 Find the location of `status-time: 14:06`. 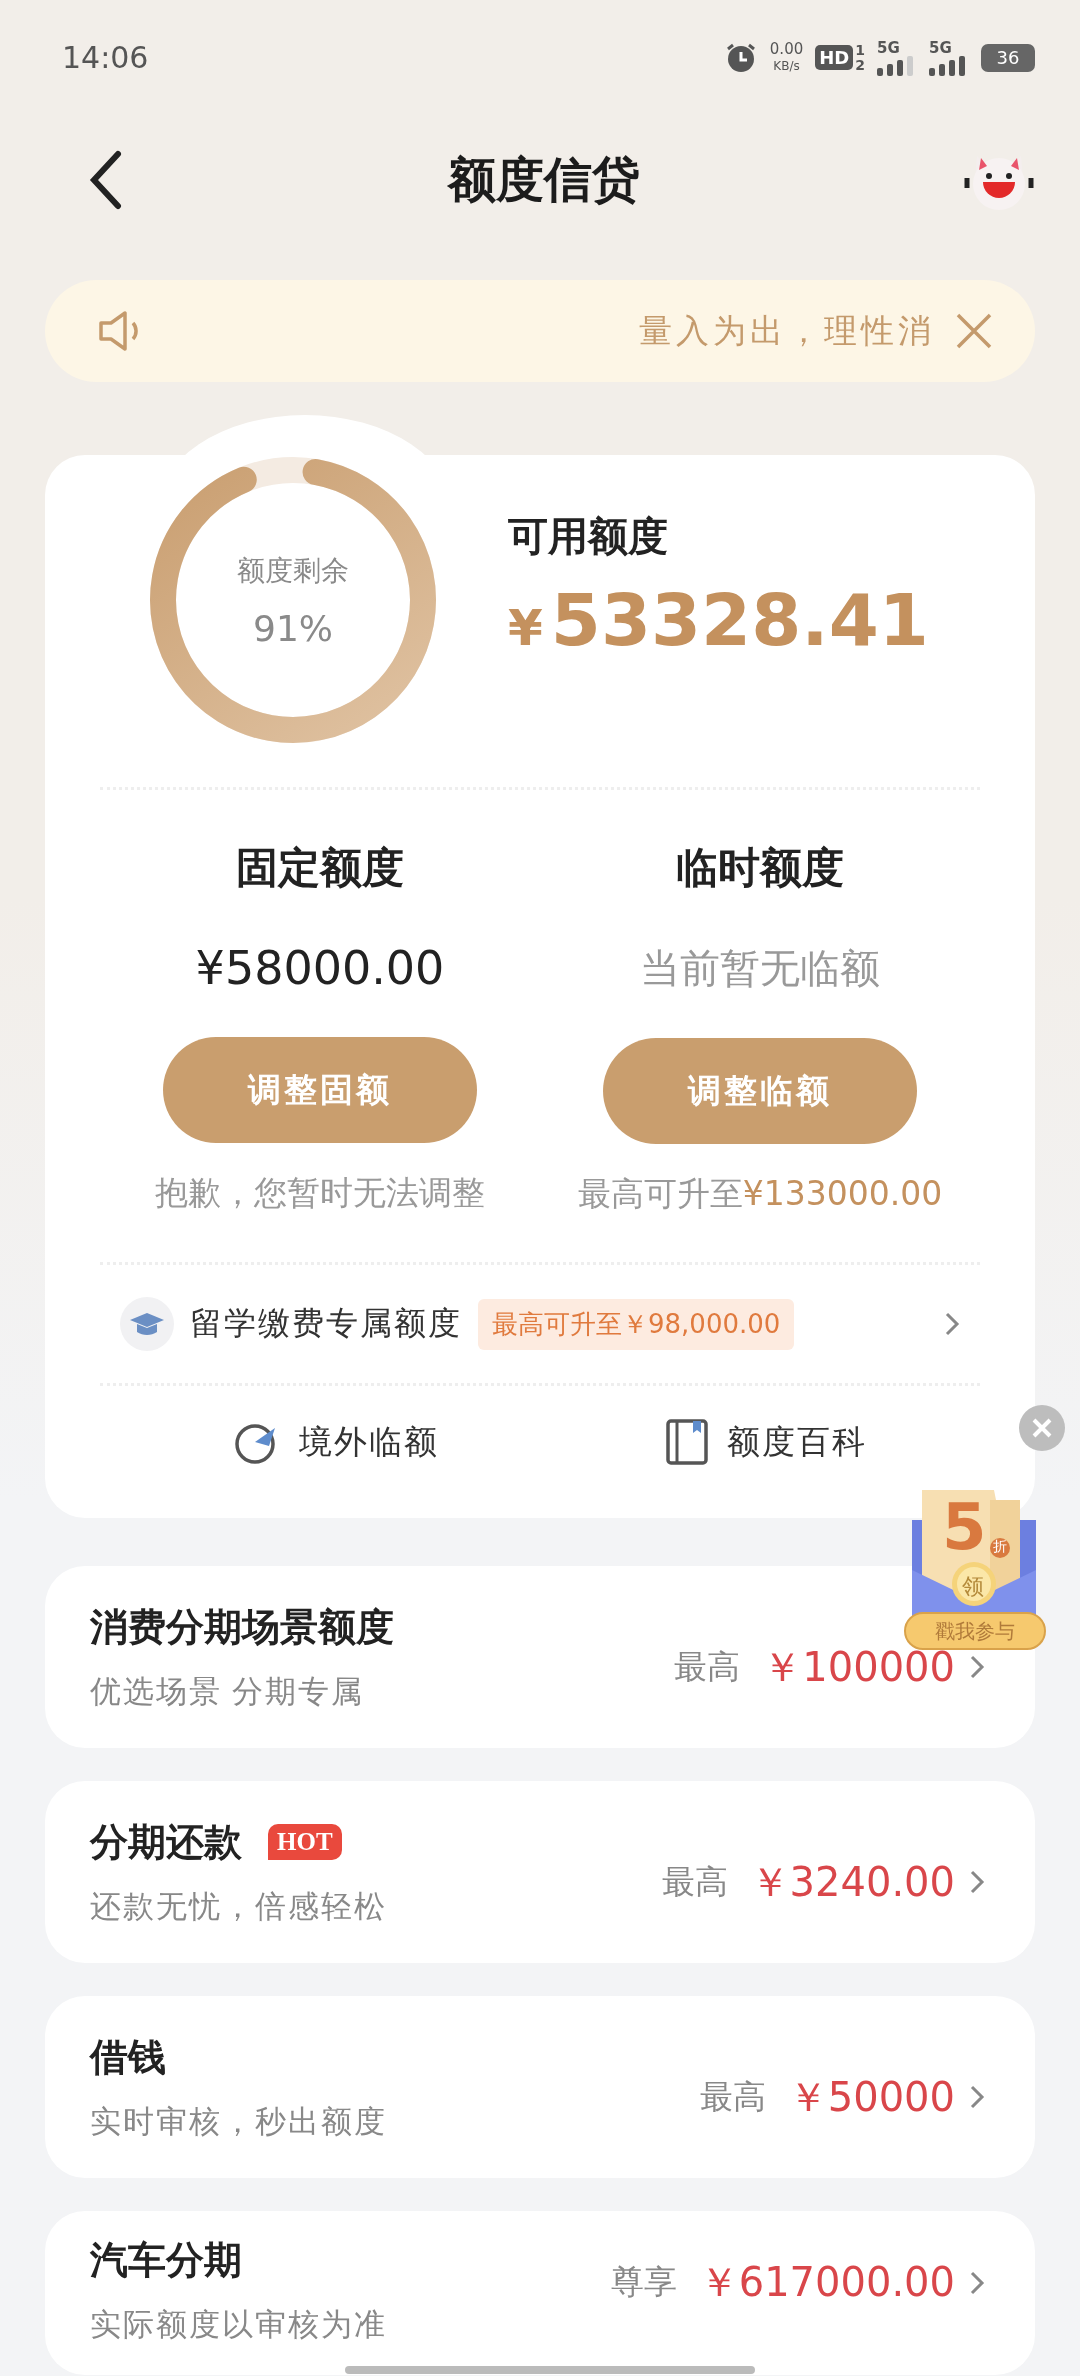

status-time: 14:06 is located at coordinates (105, 57).